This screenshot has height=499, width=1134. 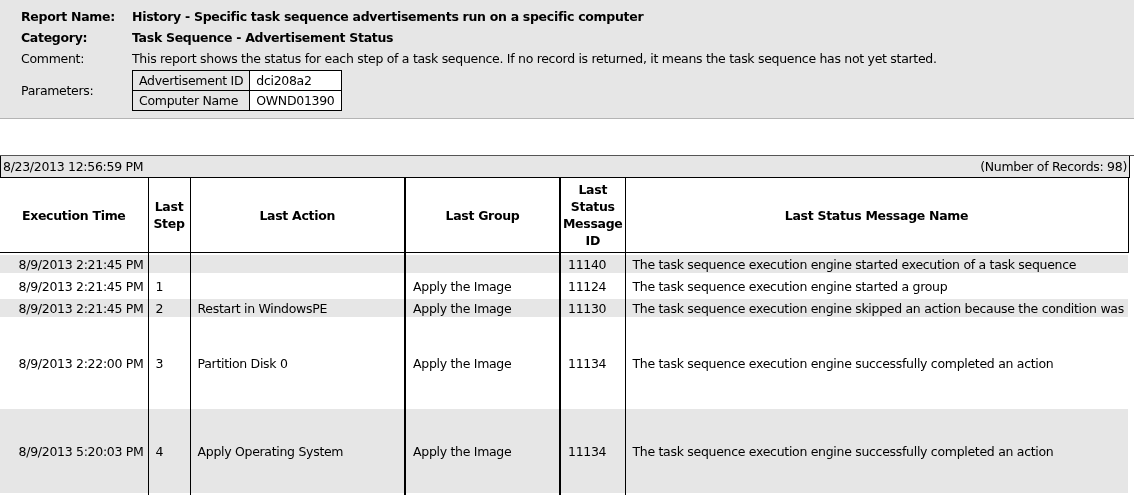 I want to click on table-cell: Apply Operating System, so click(x=297, y=451).